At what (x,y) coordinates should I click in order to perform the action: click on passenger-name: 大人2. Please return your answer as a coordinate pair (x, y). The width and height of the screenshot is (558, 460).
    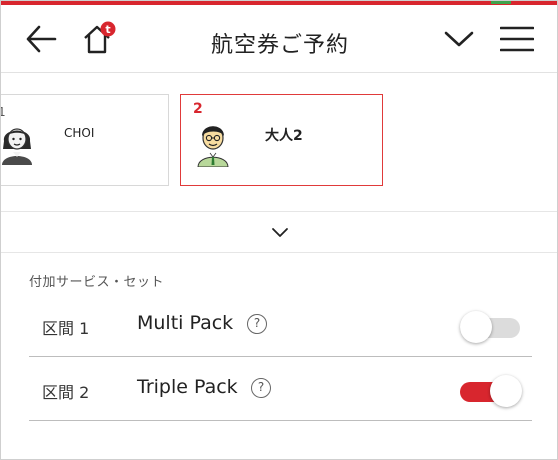
    Looking at the image, I should click on (284, 136).